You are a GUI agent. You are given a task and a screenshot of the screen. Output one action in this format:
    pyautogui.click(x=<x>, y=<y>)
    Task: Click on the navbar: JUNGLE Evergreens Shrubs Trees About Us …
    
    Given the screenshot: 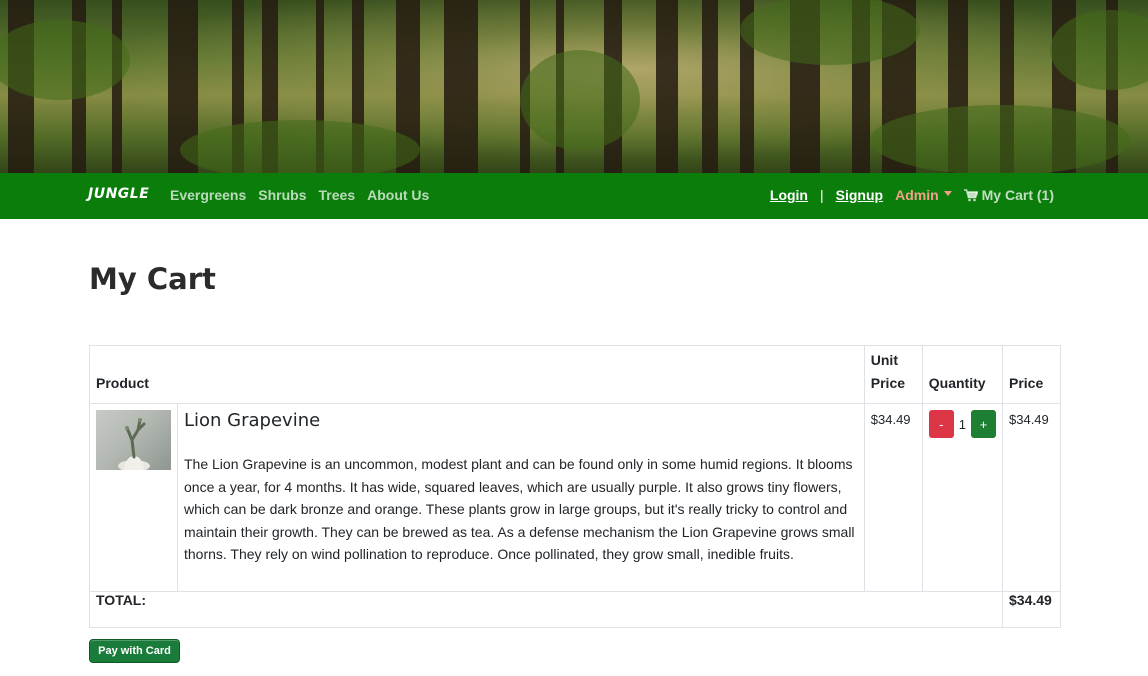 What is the action you would take?
    pyautogui.click(x=574, y=196)
    